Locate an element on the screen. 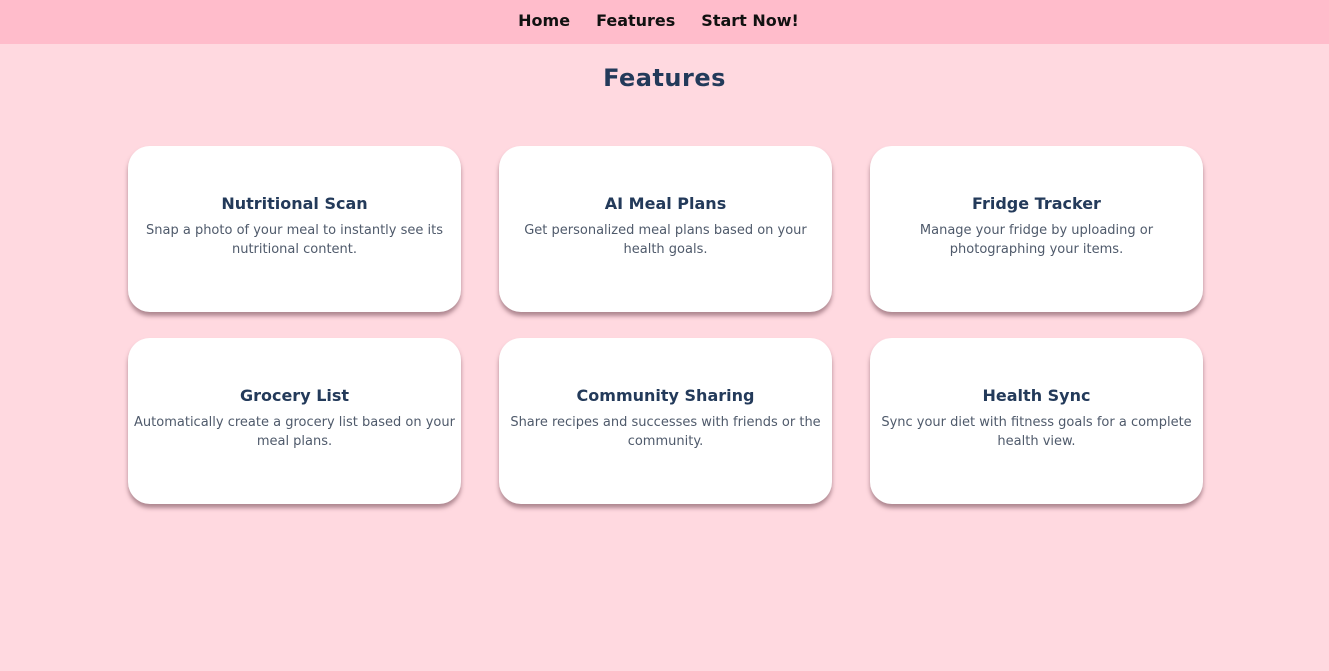 This screenshot has height=671, width=1329. page-title: Features is located at coordinates (664, 78).